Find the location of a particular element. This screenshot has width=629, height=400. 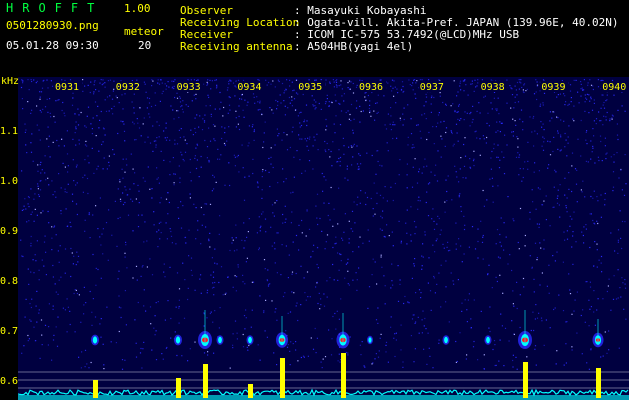

time-tick-label: 0935 is located at coordinates (310, 87).